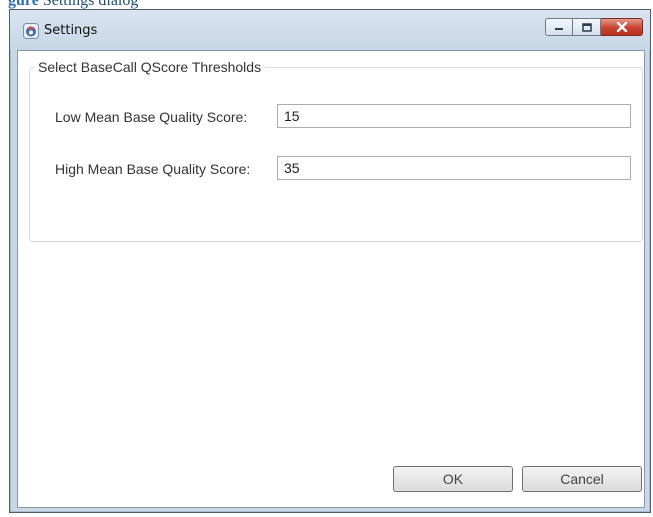 This screenshot has width=653, height=517. Describe the element at coordinates (454, 116) in the screenshot. I see `low-score-input` at that location.